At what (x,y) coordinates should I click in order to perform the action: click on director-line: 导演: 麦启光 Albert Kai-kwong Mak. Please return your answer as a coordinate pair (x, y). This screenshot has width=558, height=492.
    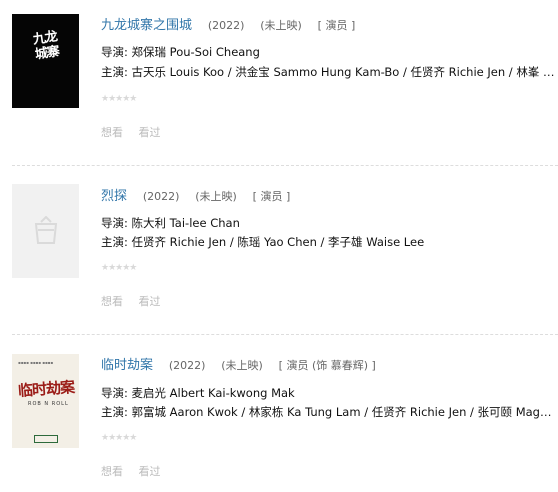
    Looking at the image, I should click on (328, 393).